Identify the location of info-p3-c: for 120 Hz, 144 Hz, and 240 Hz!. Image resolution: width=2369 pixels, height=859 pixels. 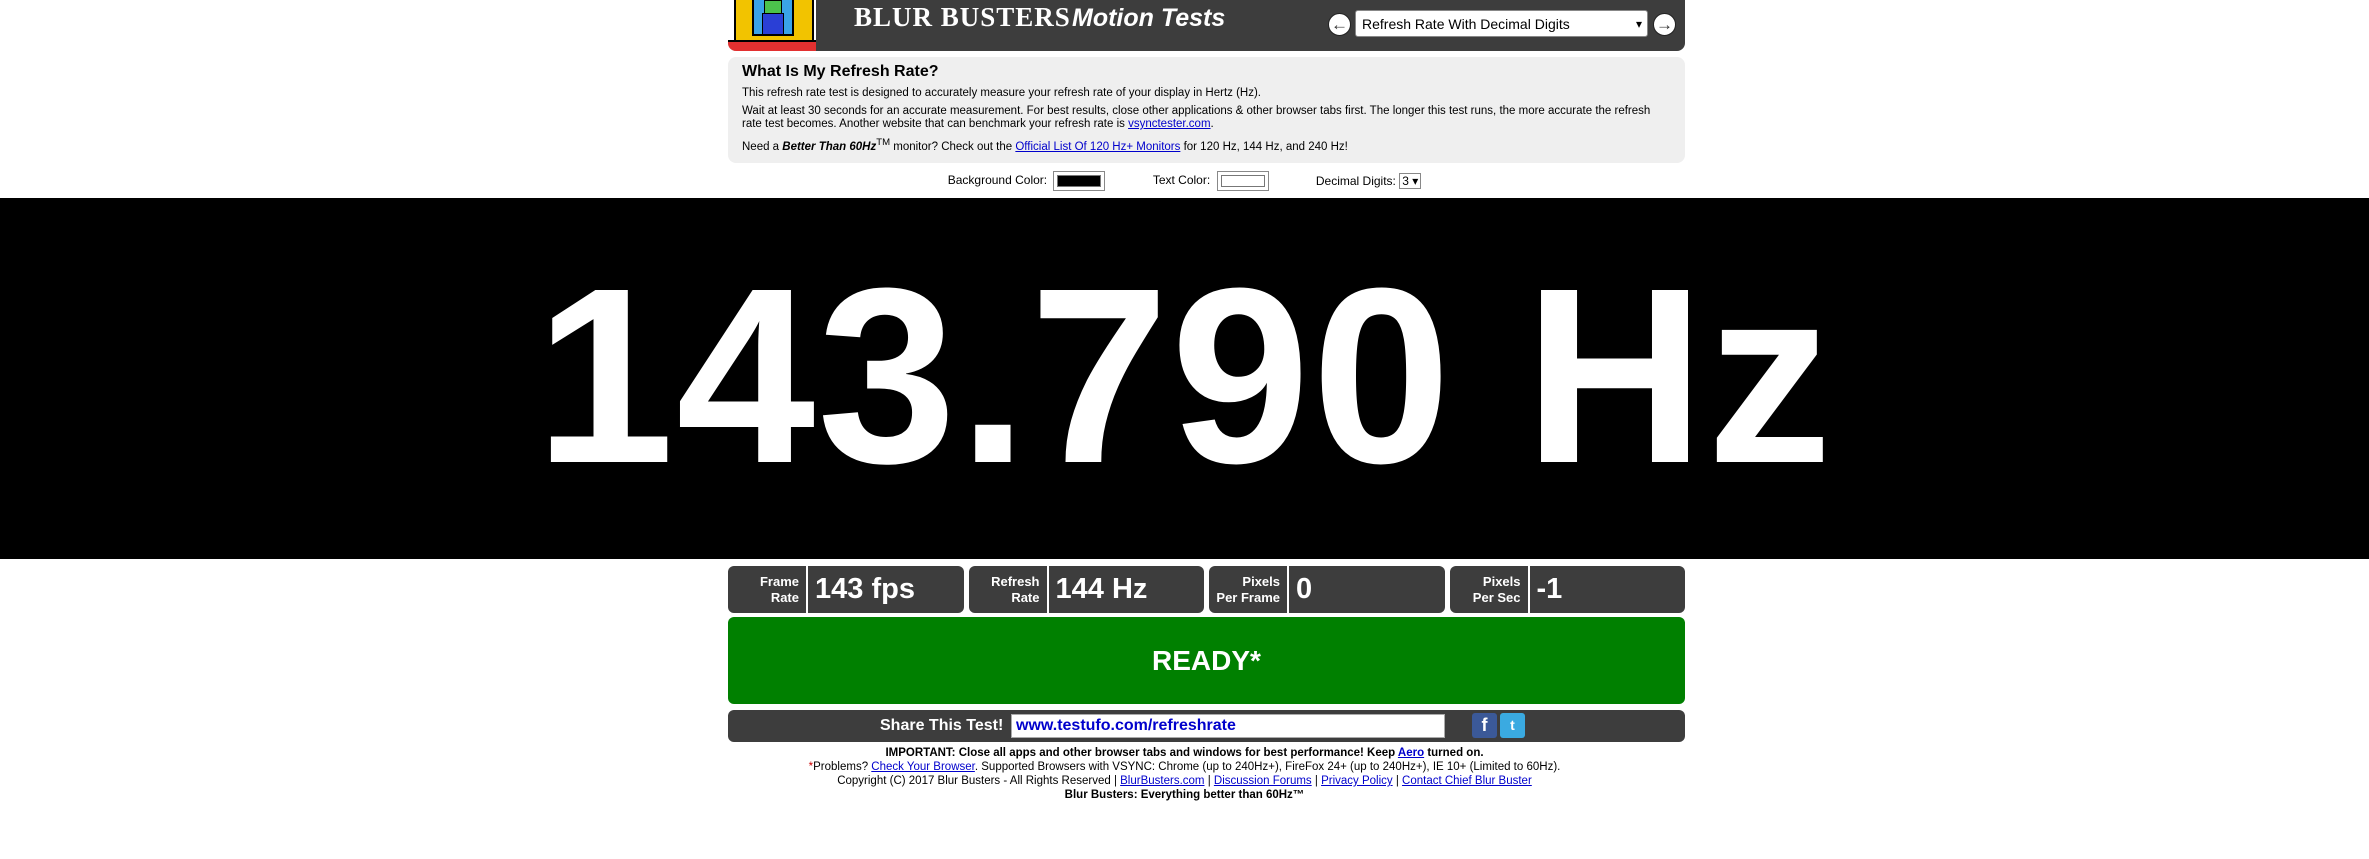
(1264, 146).